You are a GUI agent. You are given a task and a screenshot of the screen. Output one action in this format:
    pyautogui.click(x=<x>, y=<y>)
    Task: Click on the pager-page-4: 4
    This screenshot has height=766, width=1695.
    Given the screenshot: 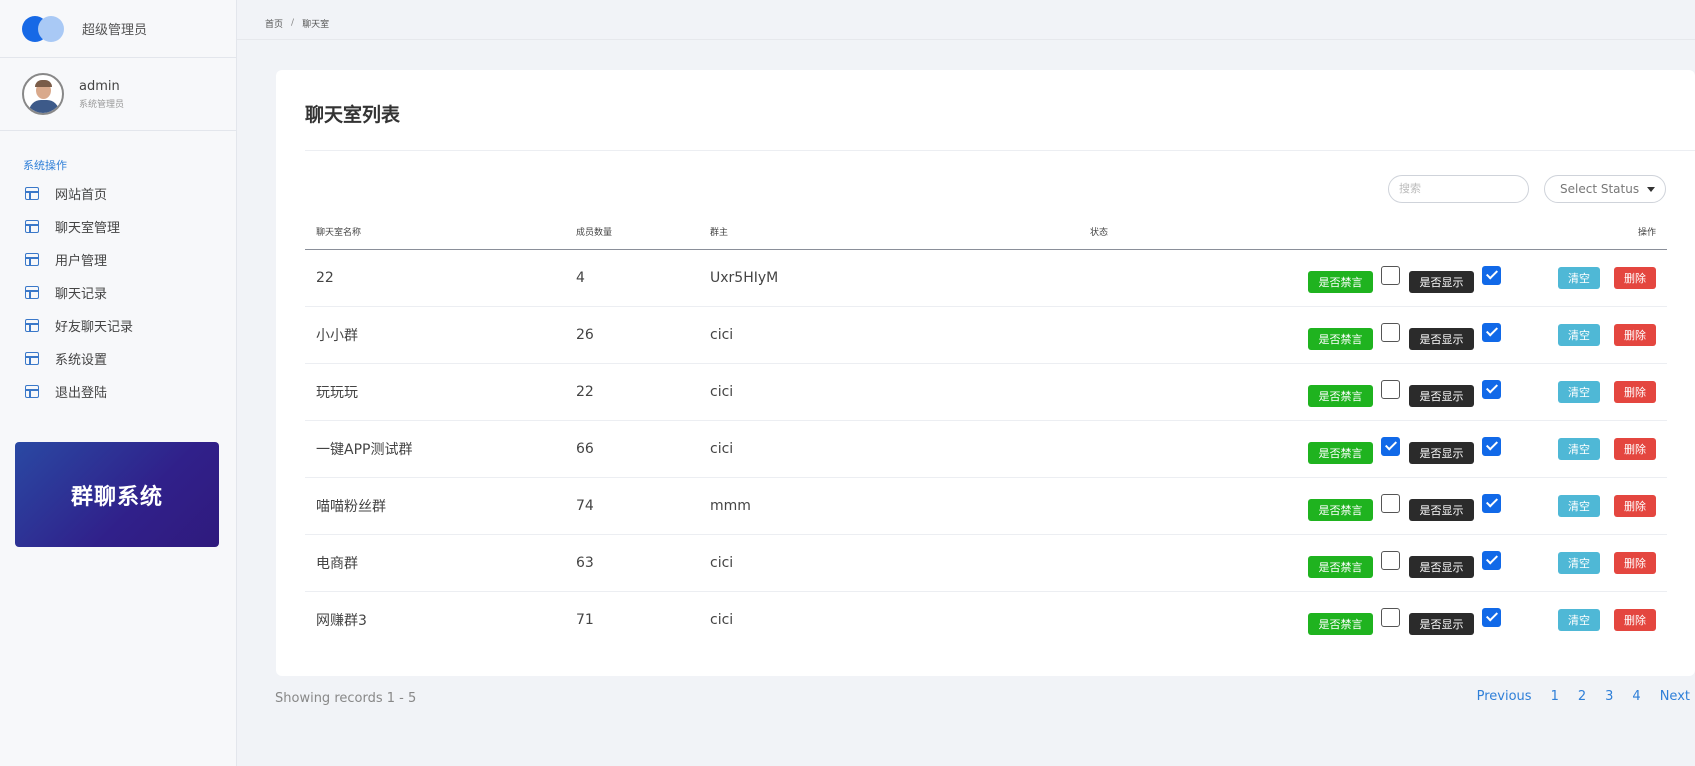 What is the action you would take?
    pyautogui.click(x=1636, y=696)
    